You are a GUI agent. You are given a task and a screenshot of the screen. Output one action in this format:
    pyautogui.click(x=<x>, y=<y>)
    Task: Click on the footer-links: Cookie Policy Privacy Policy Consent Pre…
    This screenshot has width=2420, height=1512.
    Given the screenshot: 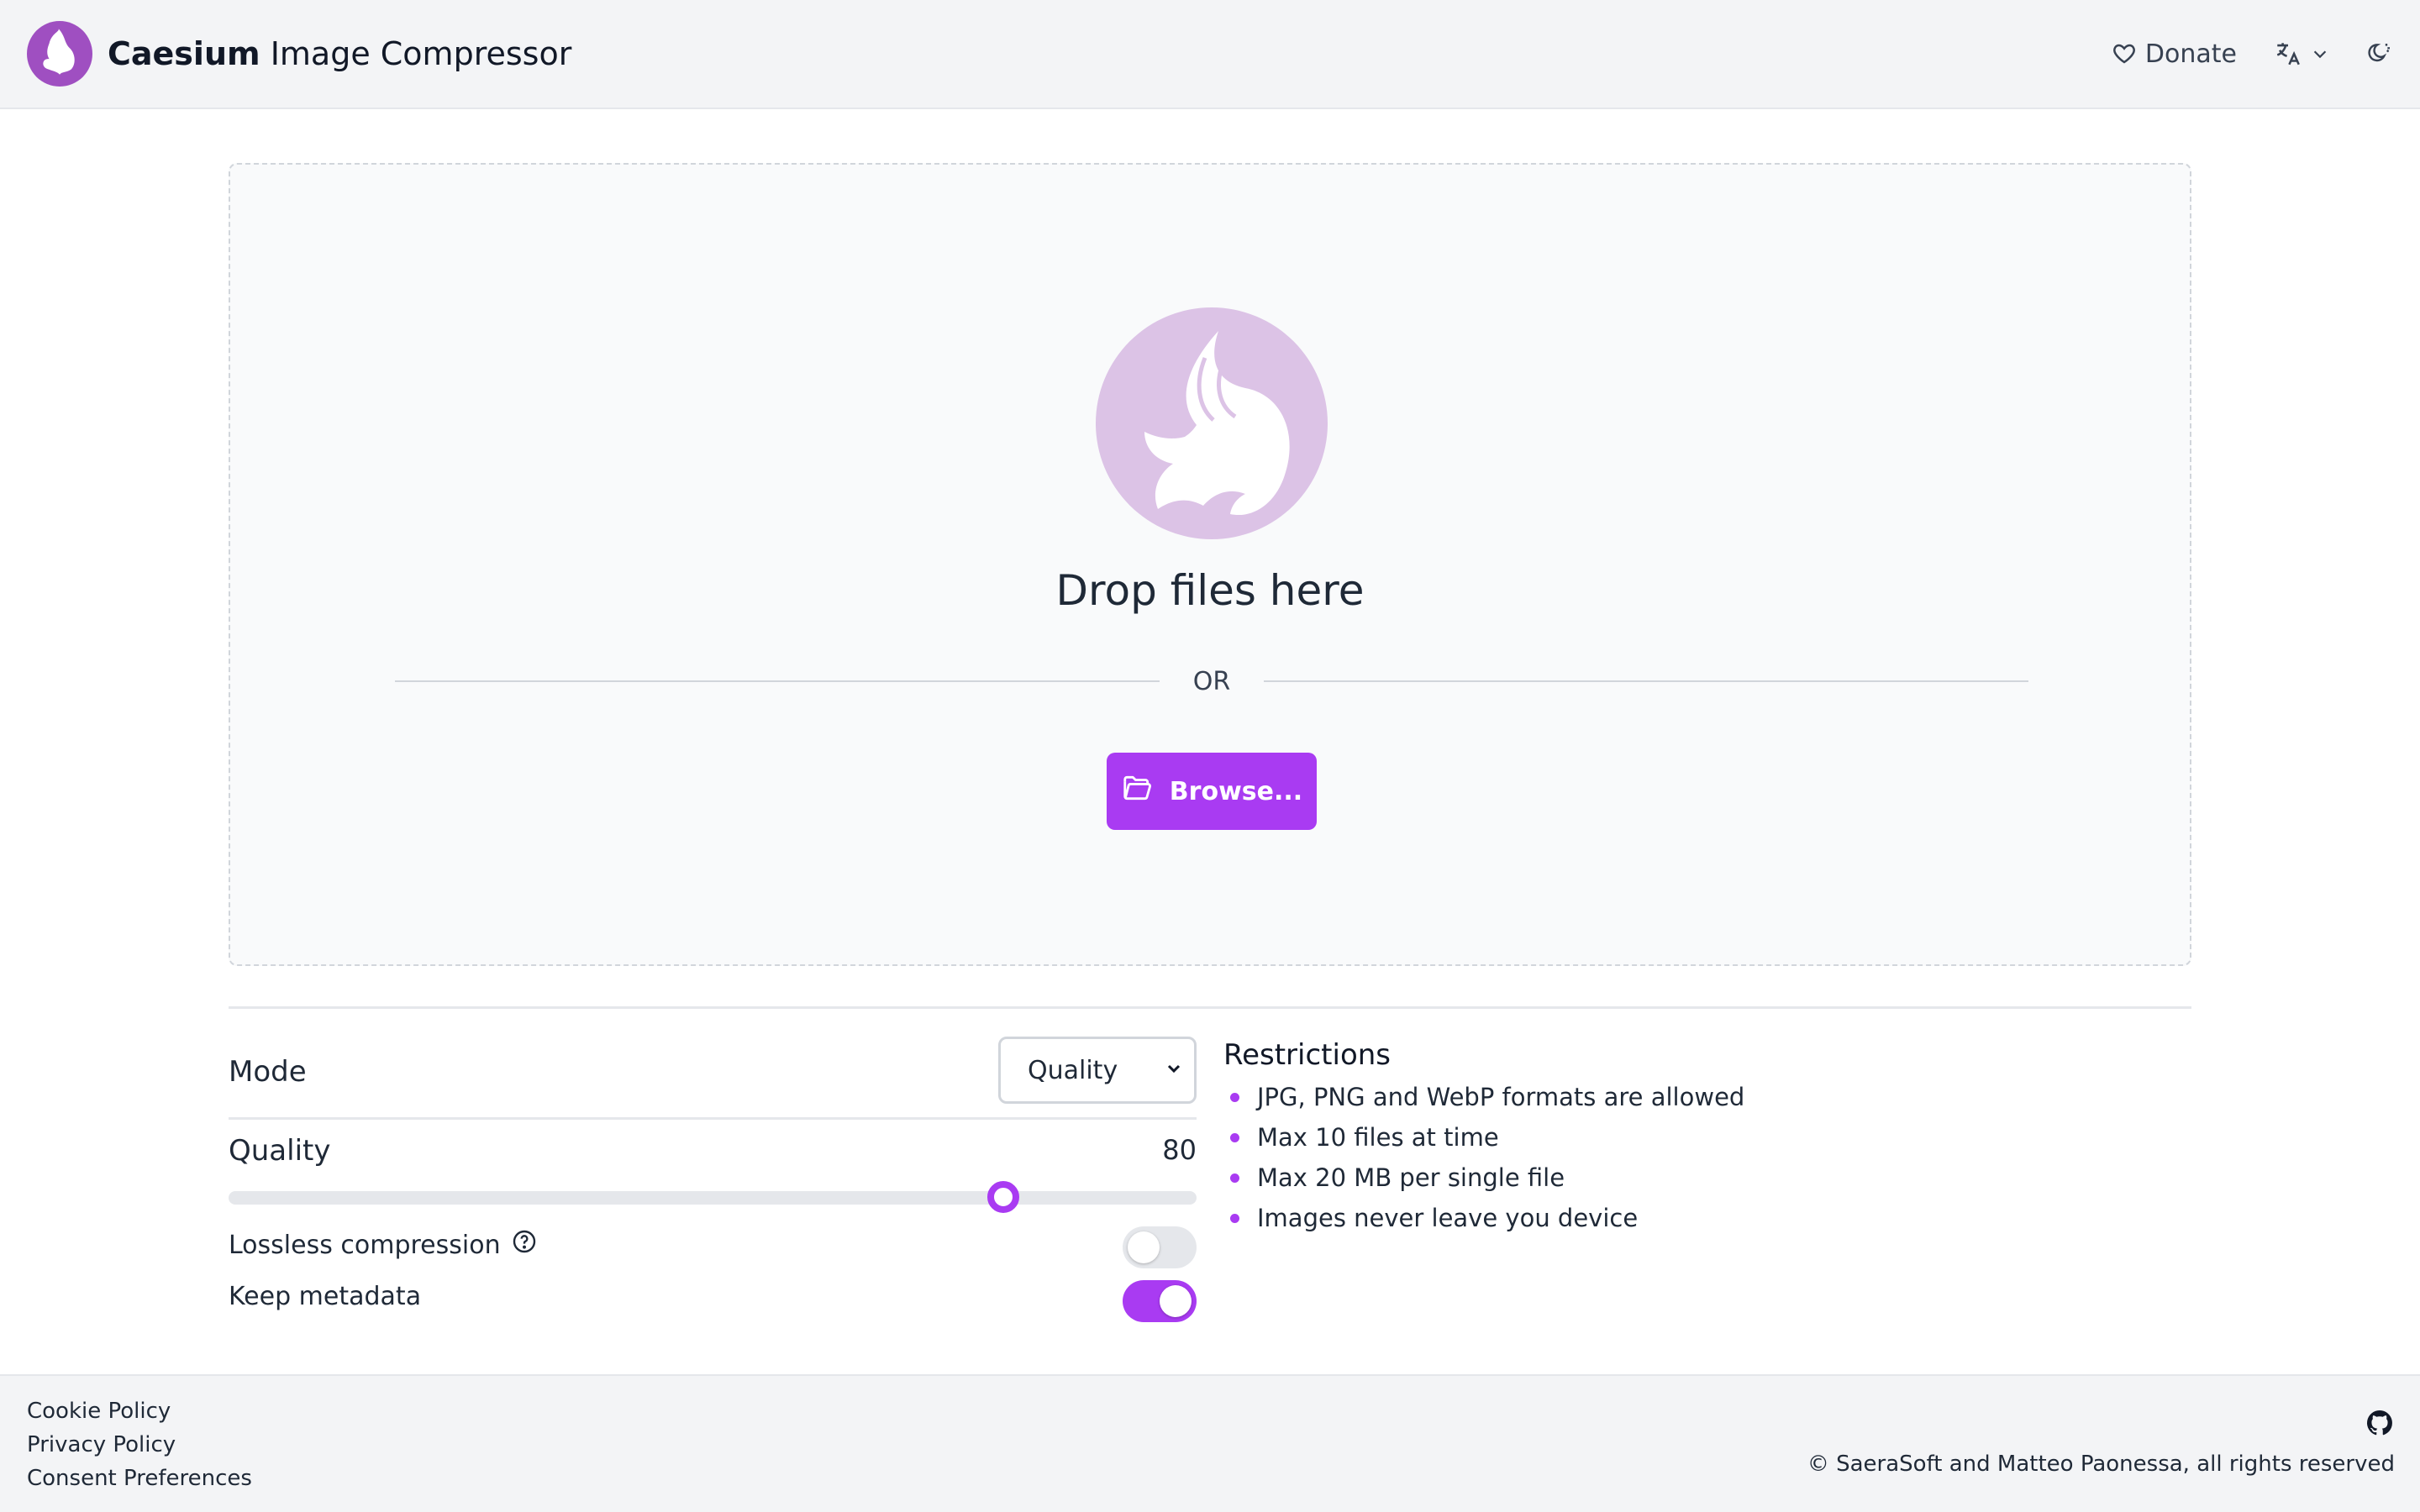 What is the action you would take?
    pyautogui.click(x=139, y=1445)
    